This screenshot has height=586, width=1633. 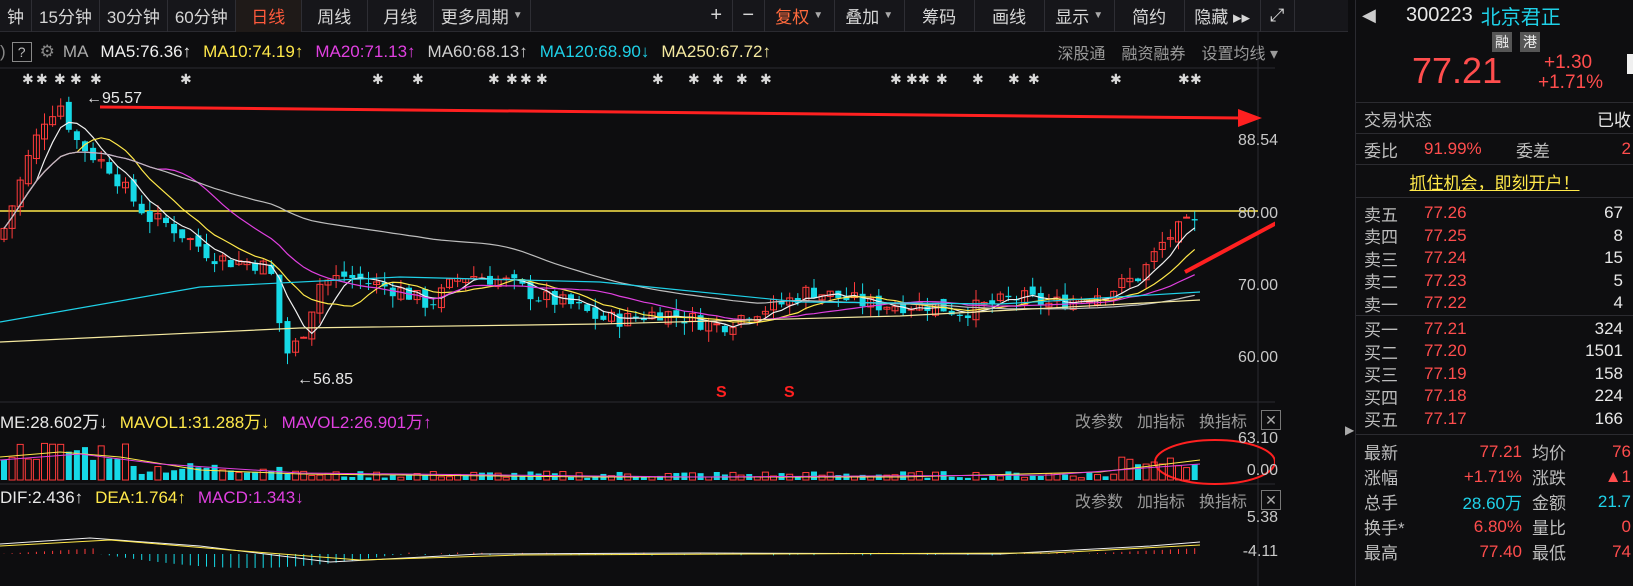 What do you see at coordinates (202, 16) in the screenshot?
I see `tab-60min: 60分钟` at bounding box center [202, 16].